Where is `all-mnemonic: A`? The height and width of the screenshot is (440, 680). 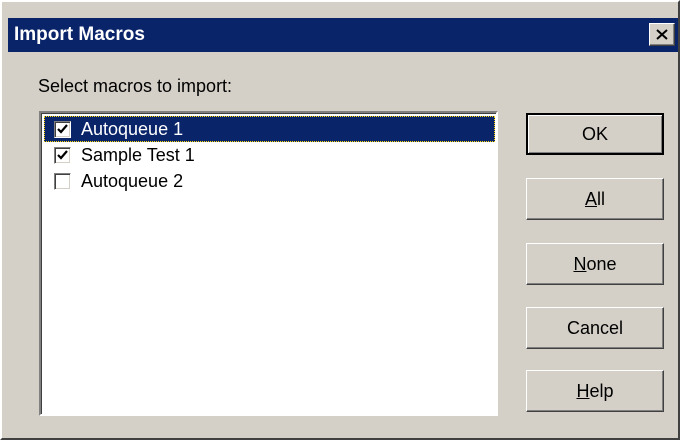
all-mnemonic: A is located at coordinates (590, 199).